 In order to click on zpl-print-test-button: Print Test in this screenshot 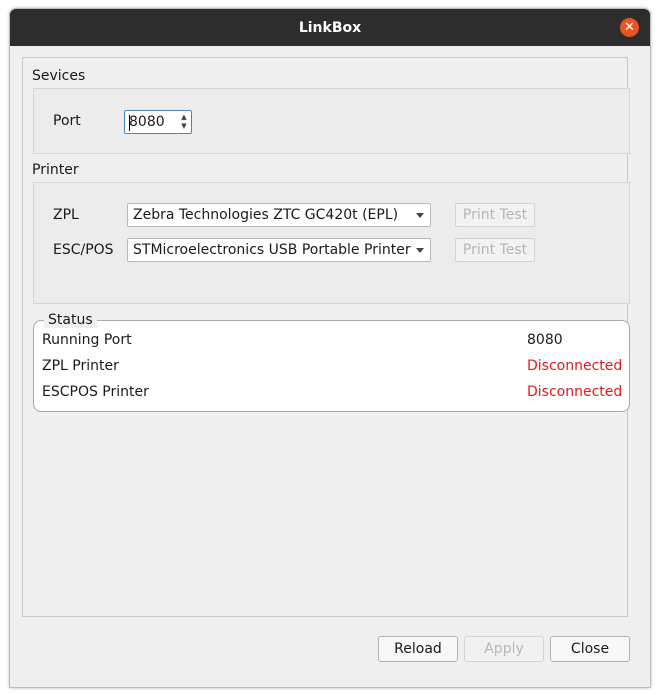, I will do `click(495, 215)`.